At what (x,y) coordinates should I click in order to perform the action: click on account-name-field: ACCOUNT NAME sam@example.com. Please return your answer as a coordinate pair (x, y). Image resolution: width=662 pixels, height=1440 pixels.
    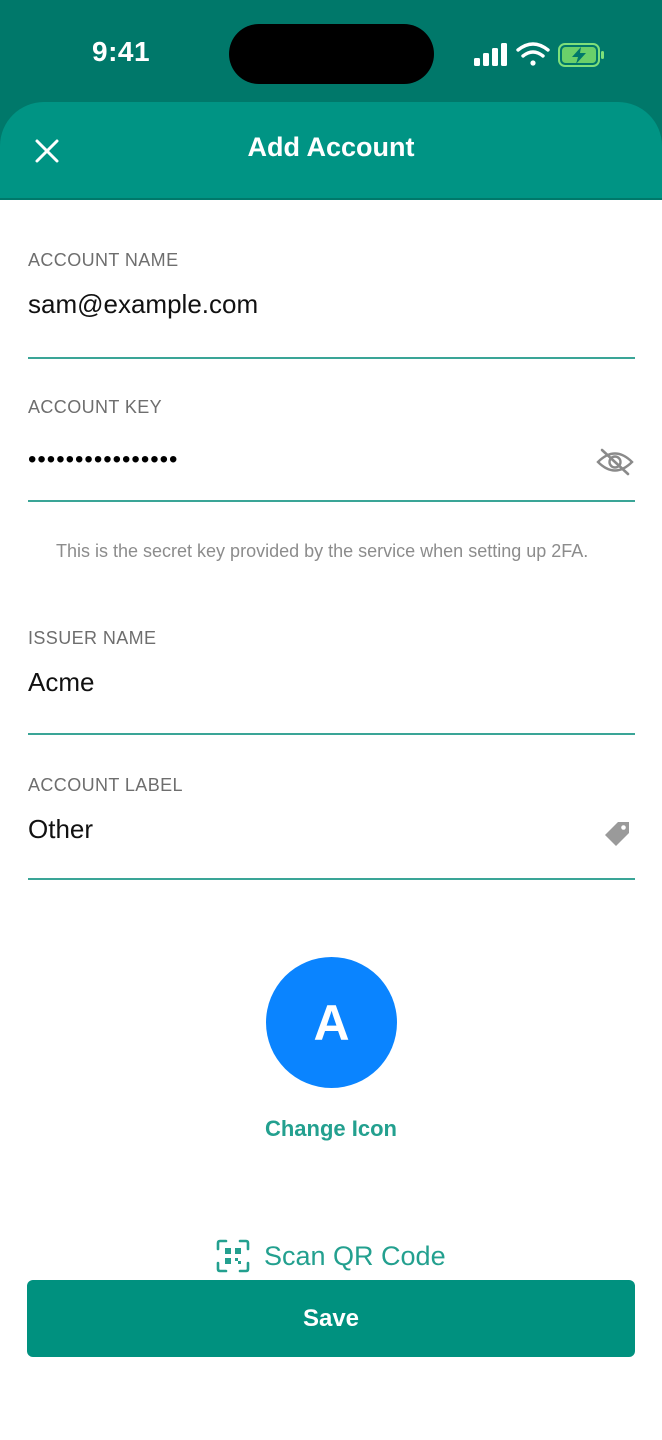
    Looking at the image, I should click on (331, 304).